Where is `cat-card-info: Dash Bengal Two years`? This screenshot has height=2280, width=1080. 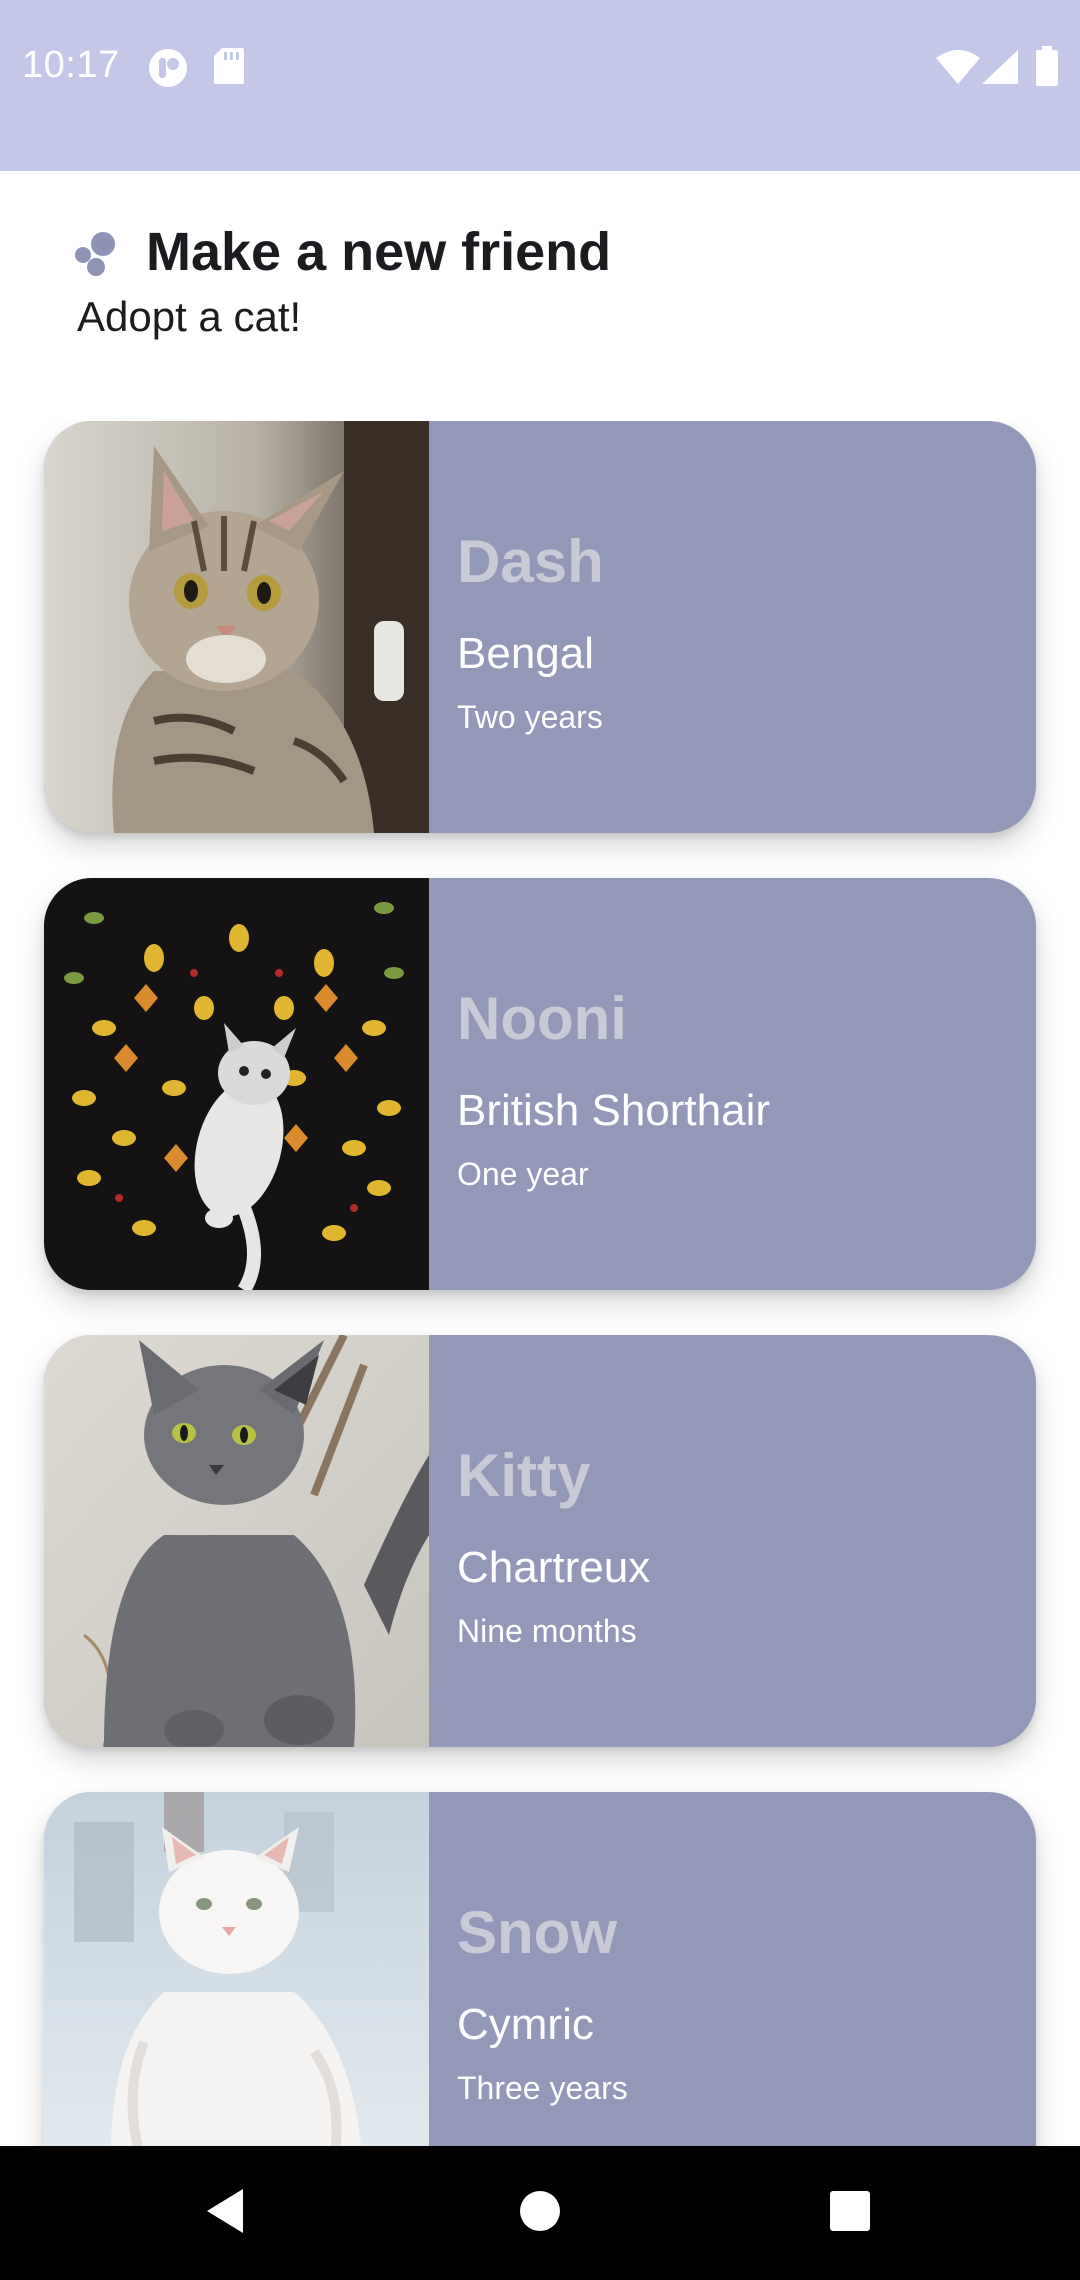
cat-card-info: Dash Bengal Two years is located at coordinates (737, 627).